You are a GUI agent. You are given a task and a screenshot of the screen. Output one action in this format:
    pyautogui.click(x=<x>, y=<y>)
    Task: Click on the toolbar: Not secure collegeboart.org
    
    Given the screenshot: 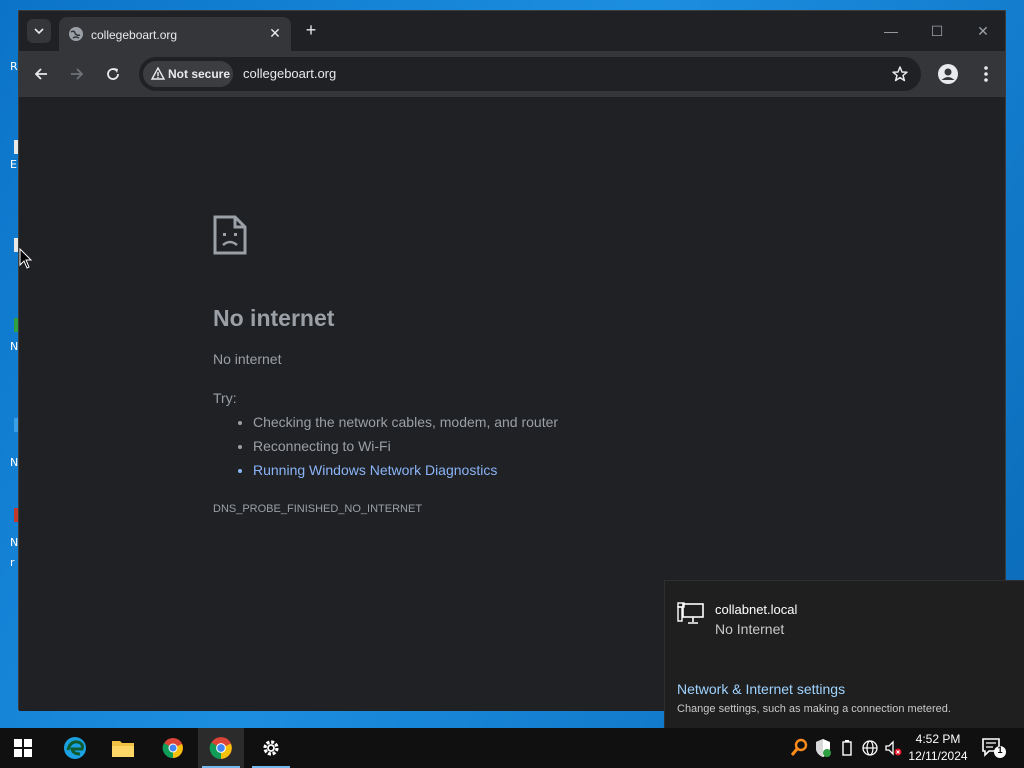 What is the action you would take?
    pyautogui.click(x=512, y=74)
    